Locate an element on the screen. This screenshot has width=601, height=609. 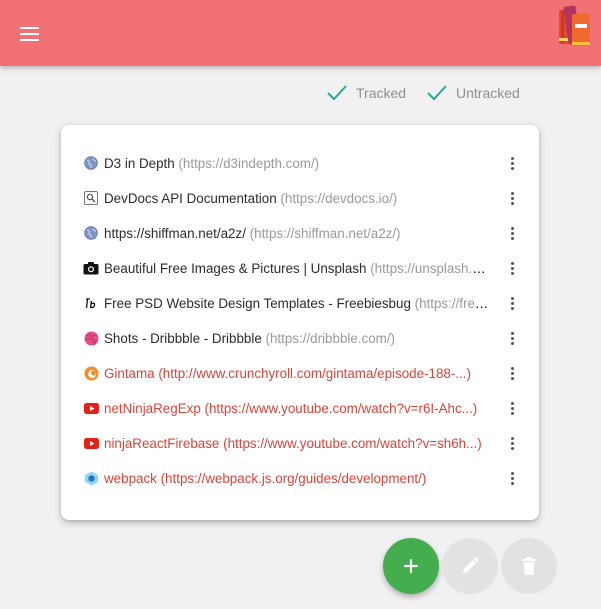
bookmark-url: (https://devdocs.io/) is located at coordinates (339, 198).